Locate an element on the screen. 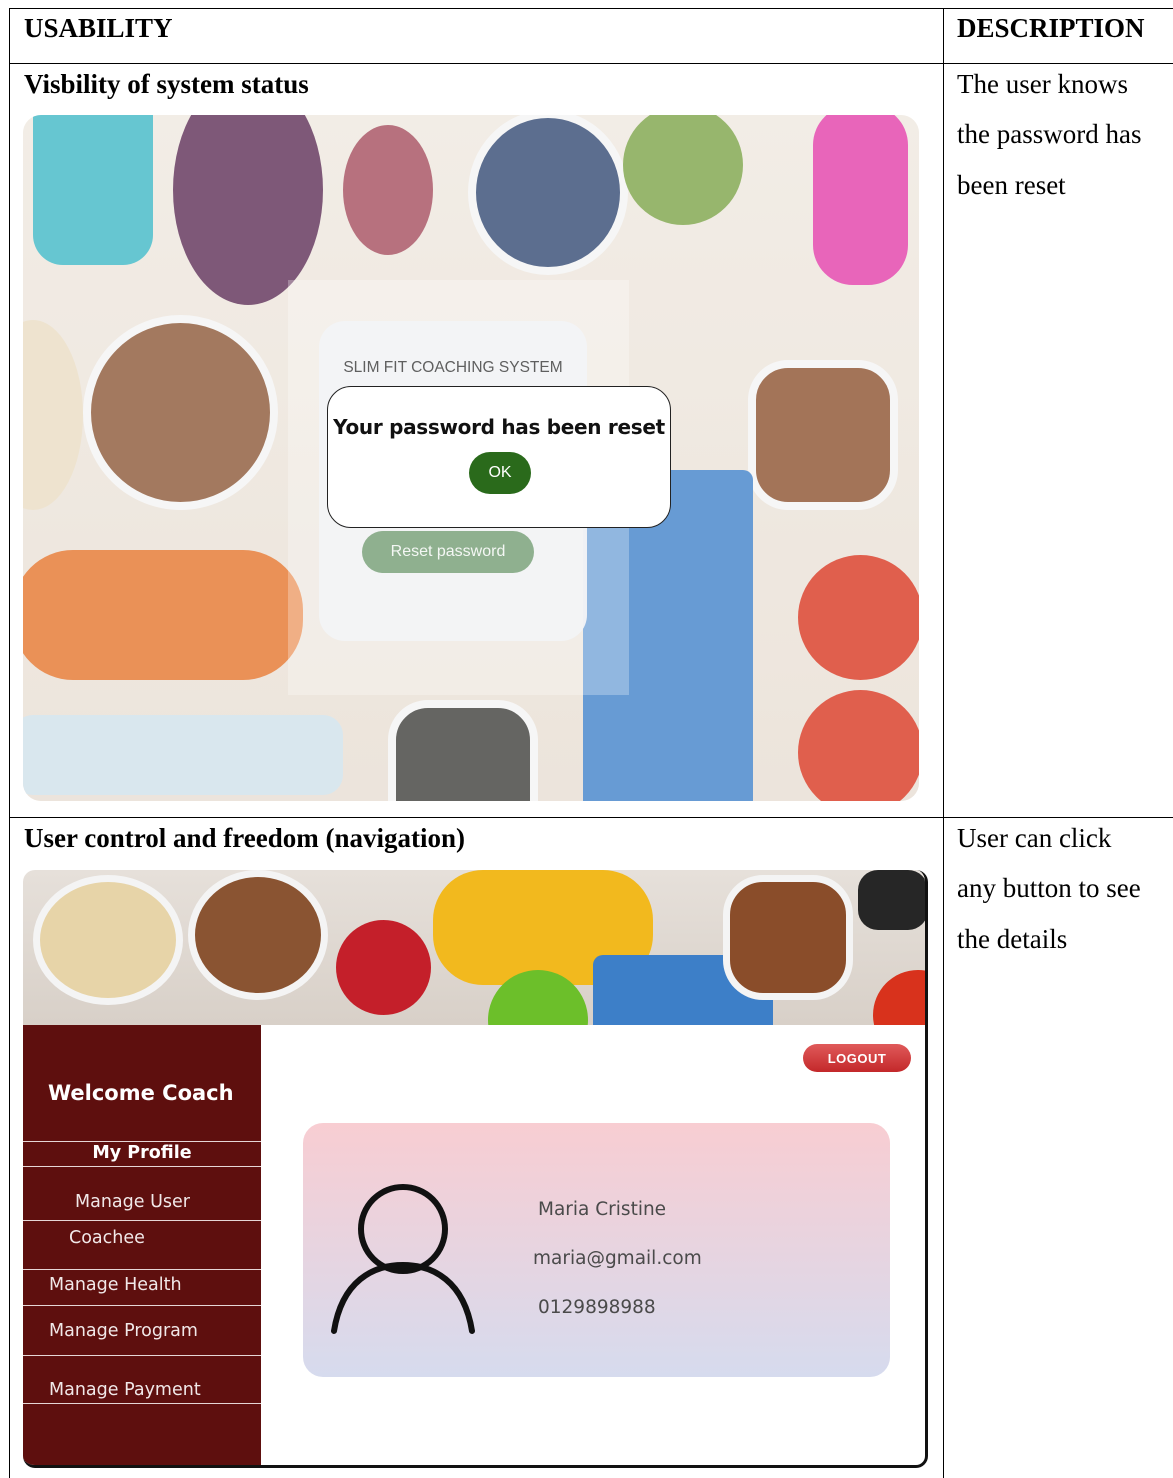  beans-bowl-illustration is located at coordinates (258, 935).